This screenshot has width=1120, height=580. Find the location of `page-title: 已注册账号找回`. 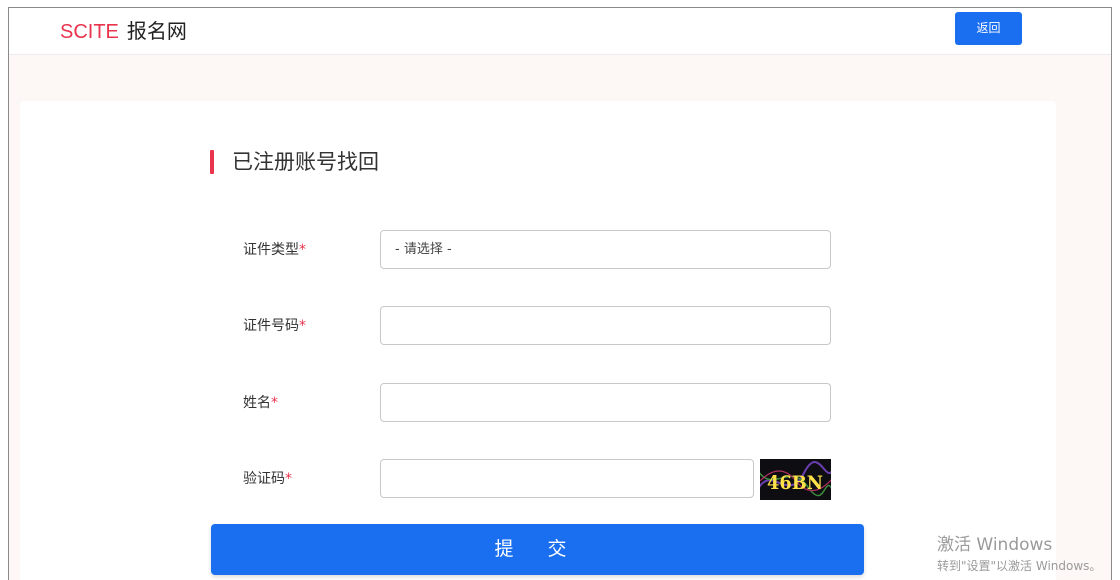

page-title: 已注册账号找回 is located at coordinates (294, 162).